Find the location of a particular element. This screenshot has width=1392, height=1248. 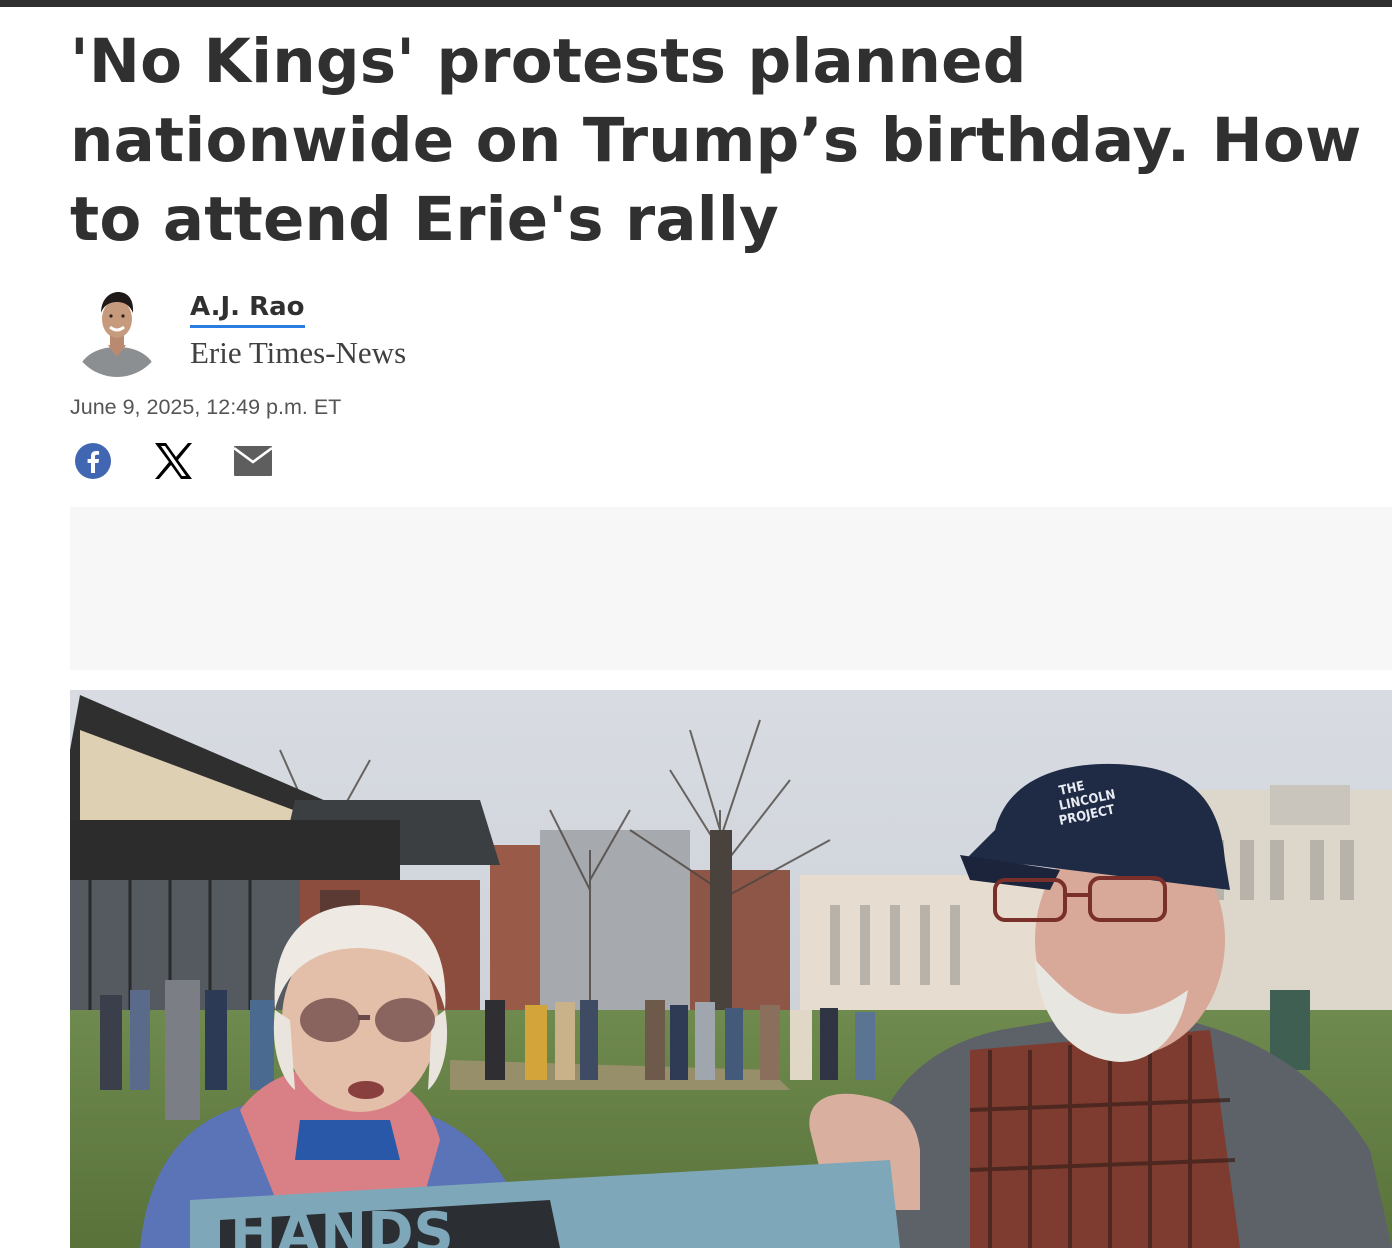

email-icon is located at coordinates (253, 461).